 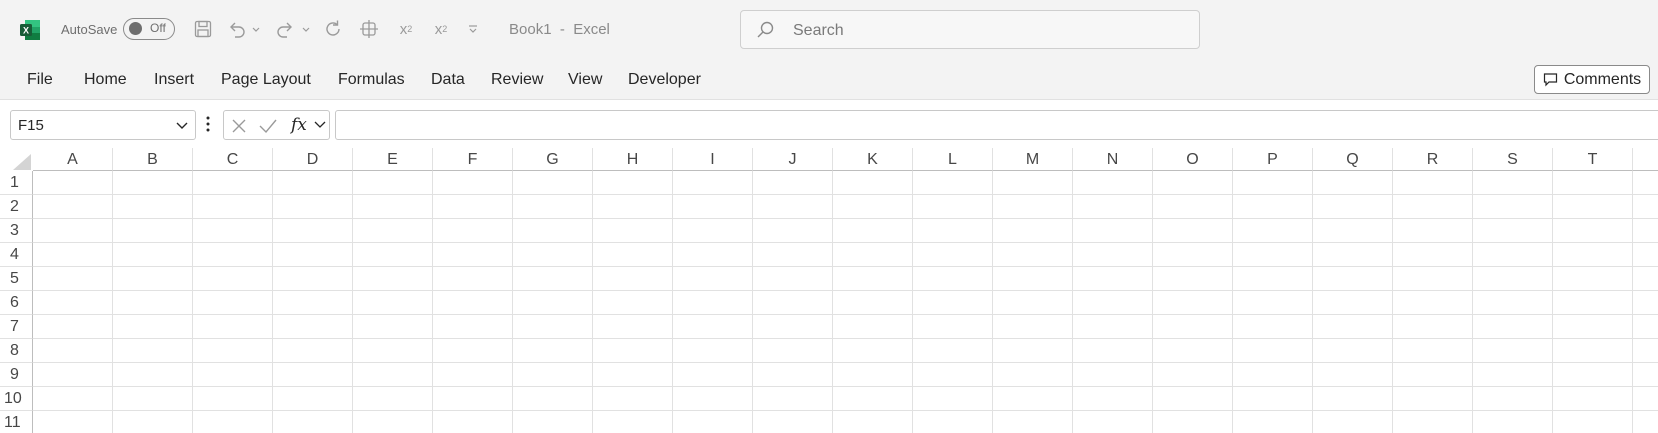 I want to click on column-header-partial, so click(x=1645, y=159).